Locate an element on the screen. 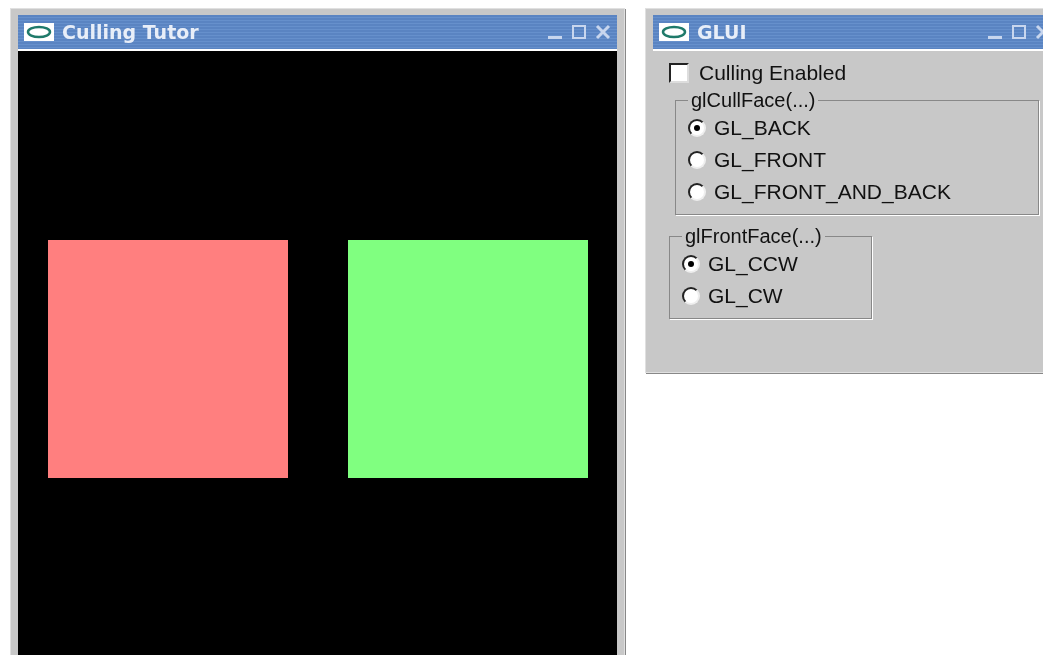 The image size is (1043, 655). radio-label: GL_BACK is located at coordinates (762, 128).